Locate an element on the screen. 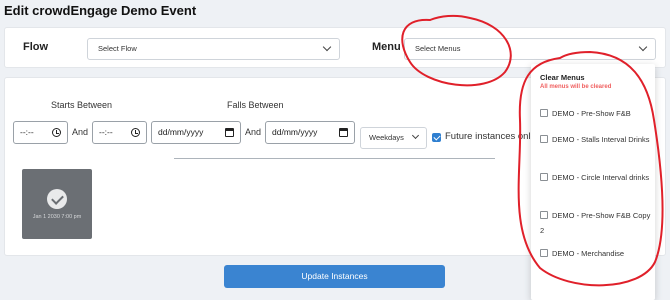  clear-menus-warning: All menus will be cleared is located at coordinates (576, 87).